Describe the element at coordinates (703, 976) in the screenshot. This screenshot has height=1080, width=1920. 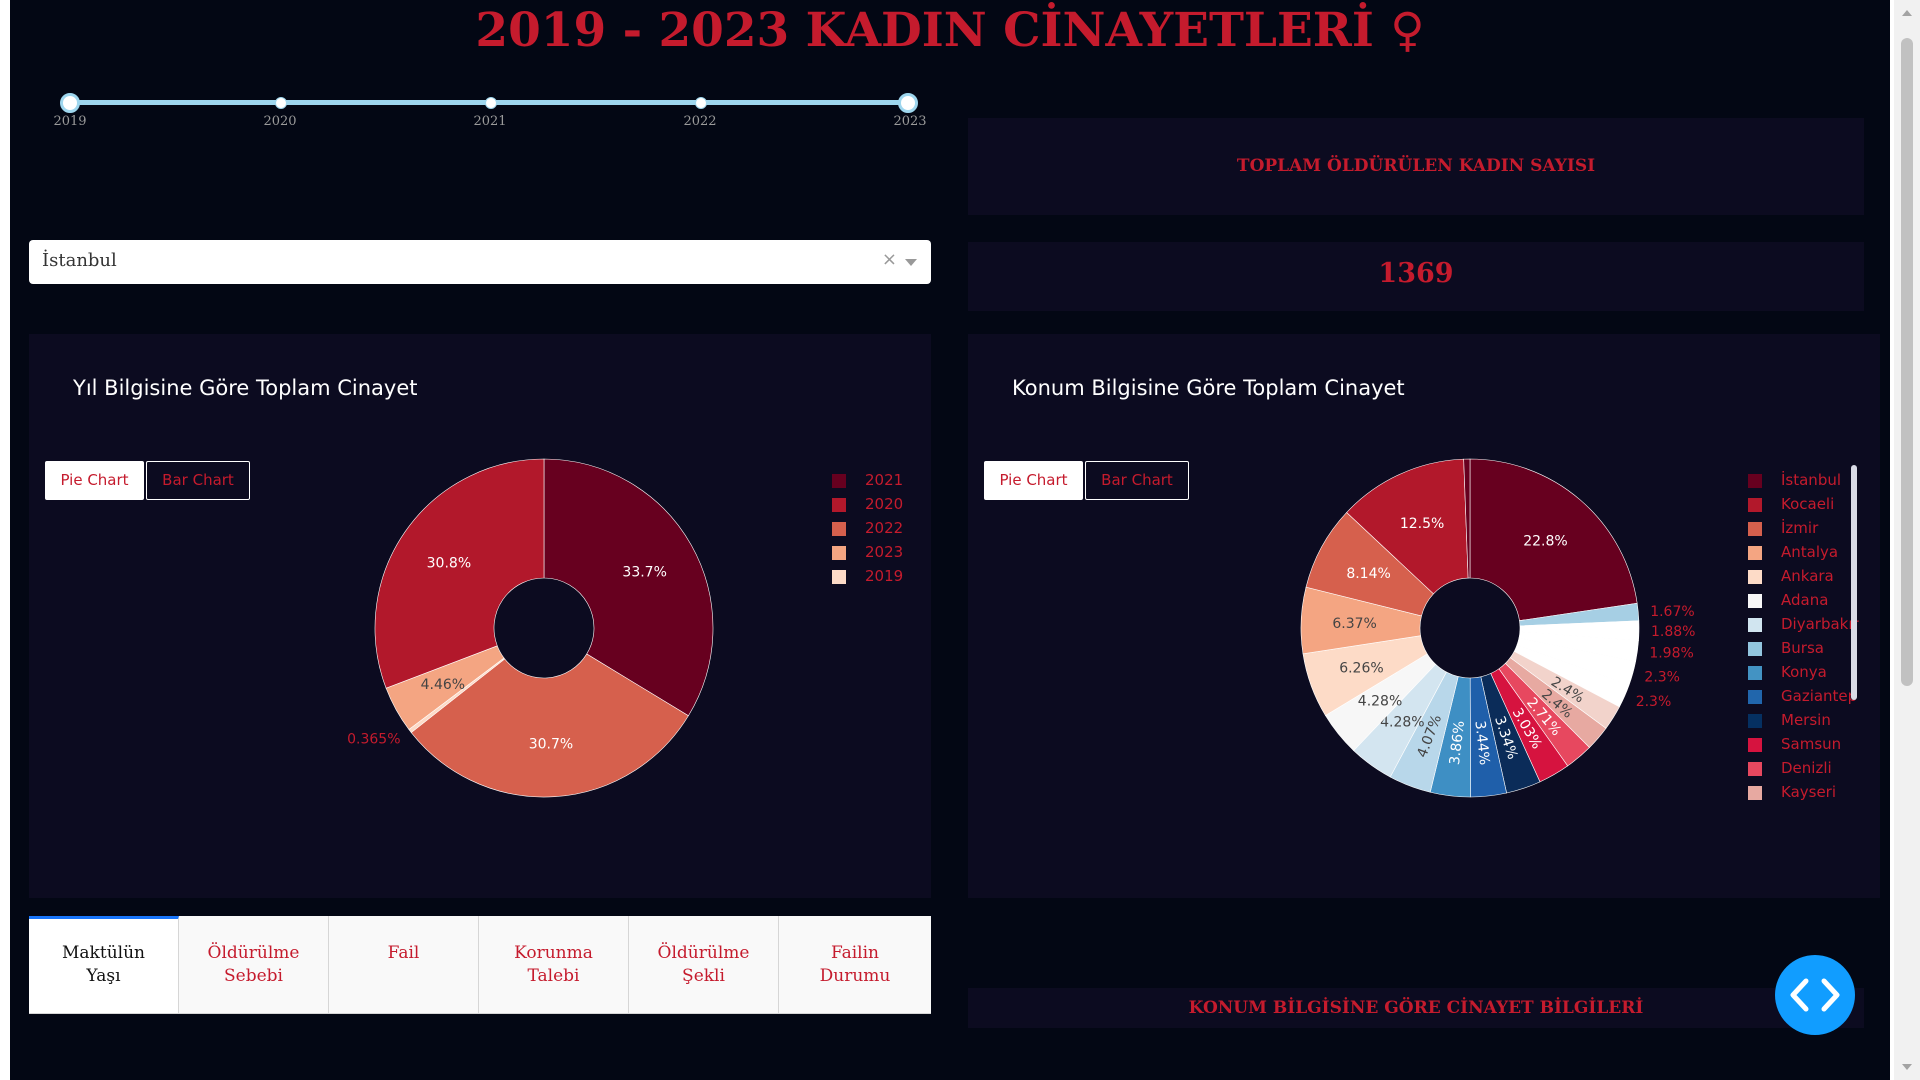
I see `tab-label-line: Şekli` at that location.